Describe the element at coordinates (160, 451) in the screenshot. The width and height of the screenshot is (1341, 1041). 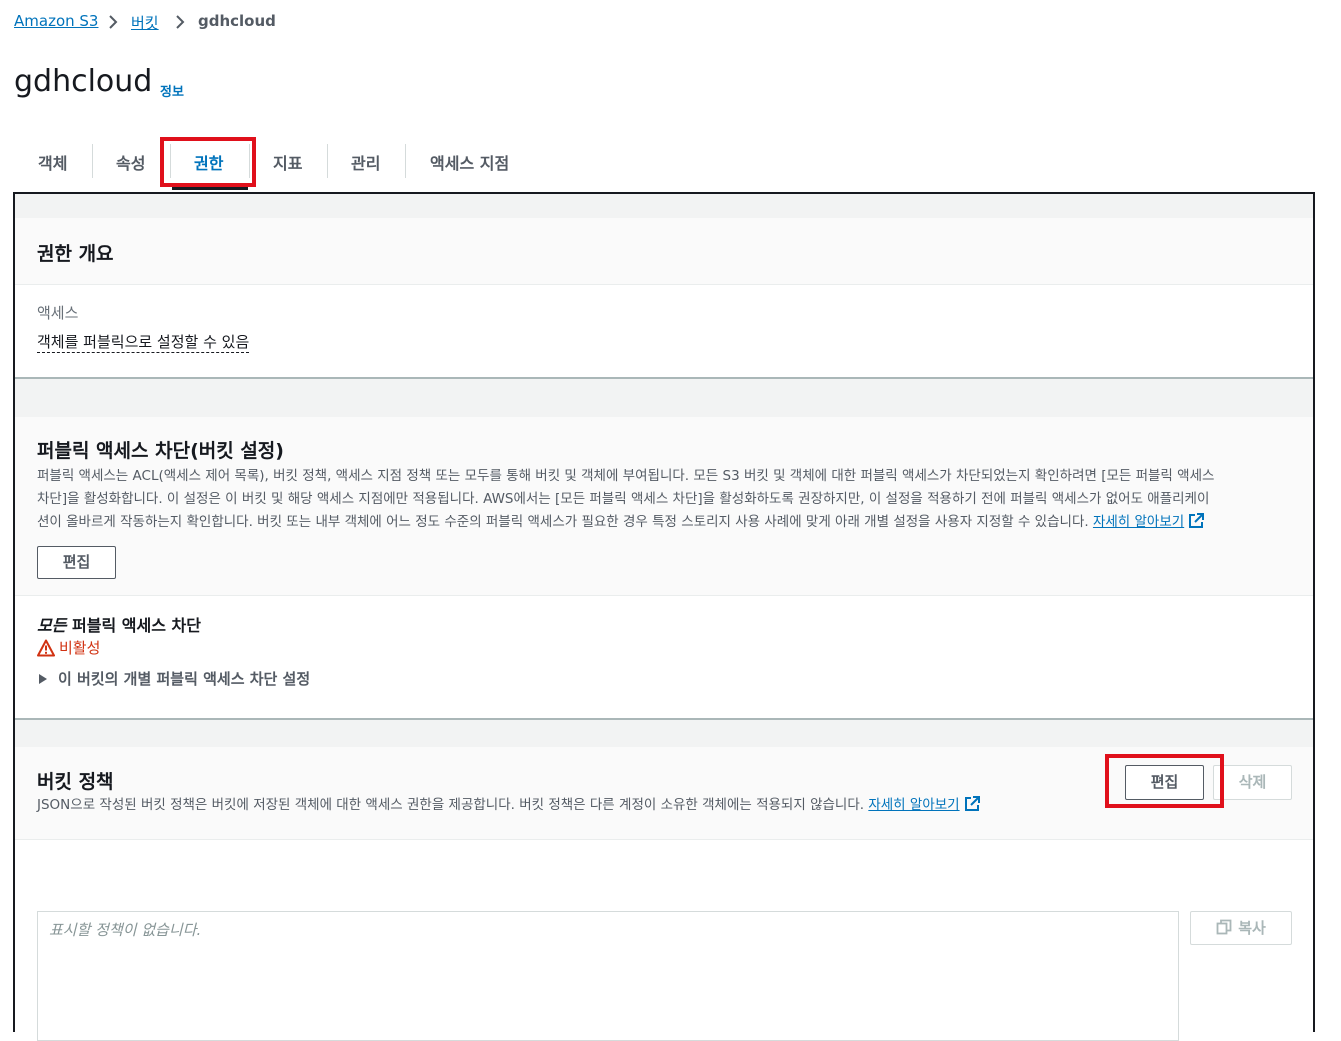
I see `block-public-access-title: 퍼블릭 액세스 차단(버킷 설정)` at that location.